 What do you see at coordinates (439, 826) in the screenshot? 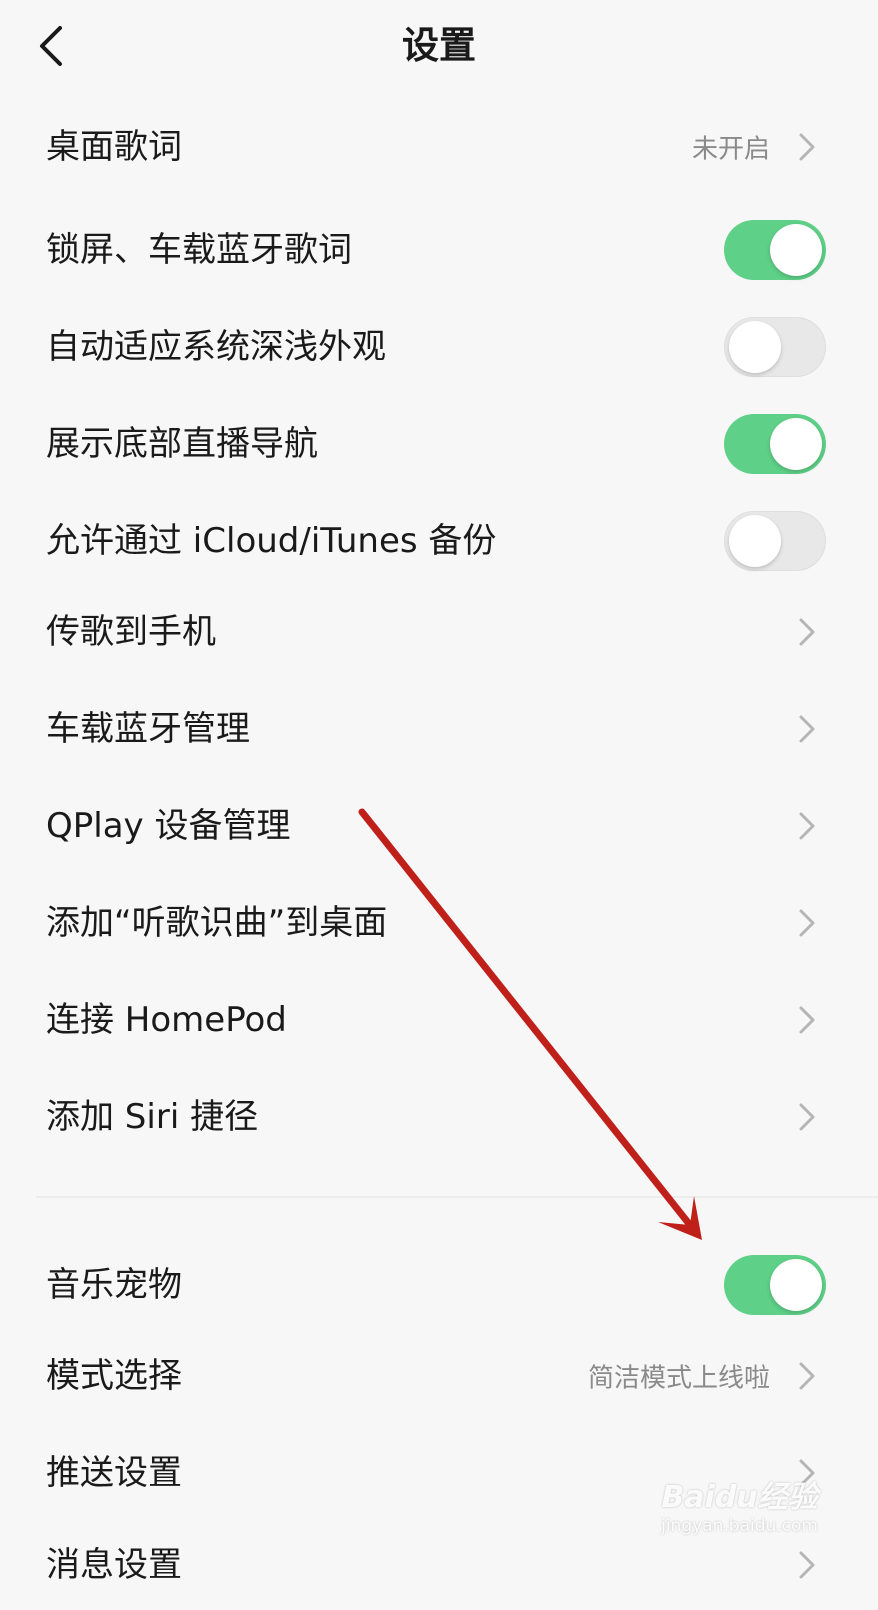
I see `setting-row-qplay: QPlay 设备管理` at bounding box center [439, 826].